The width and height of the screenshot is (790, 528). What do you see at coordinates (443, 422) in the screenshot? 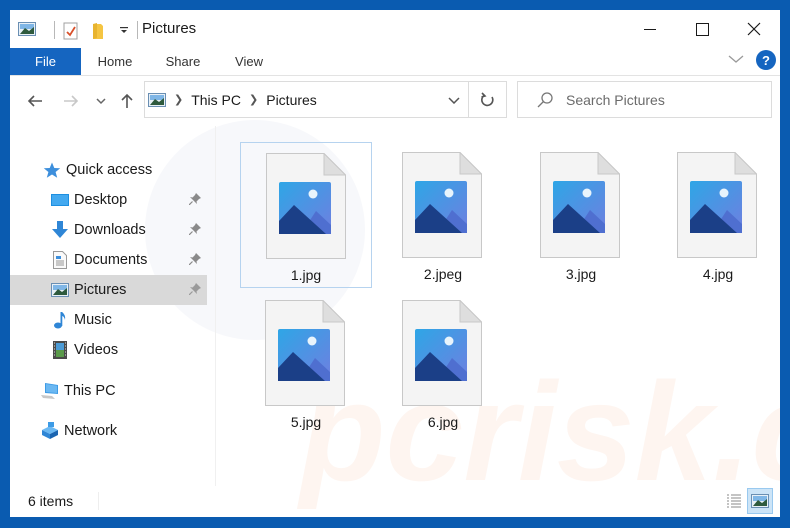
I see `file-name: 6.jpg` at bounding box center [443, 422].